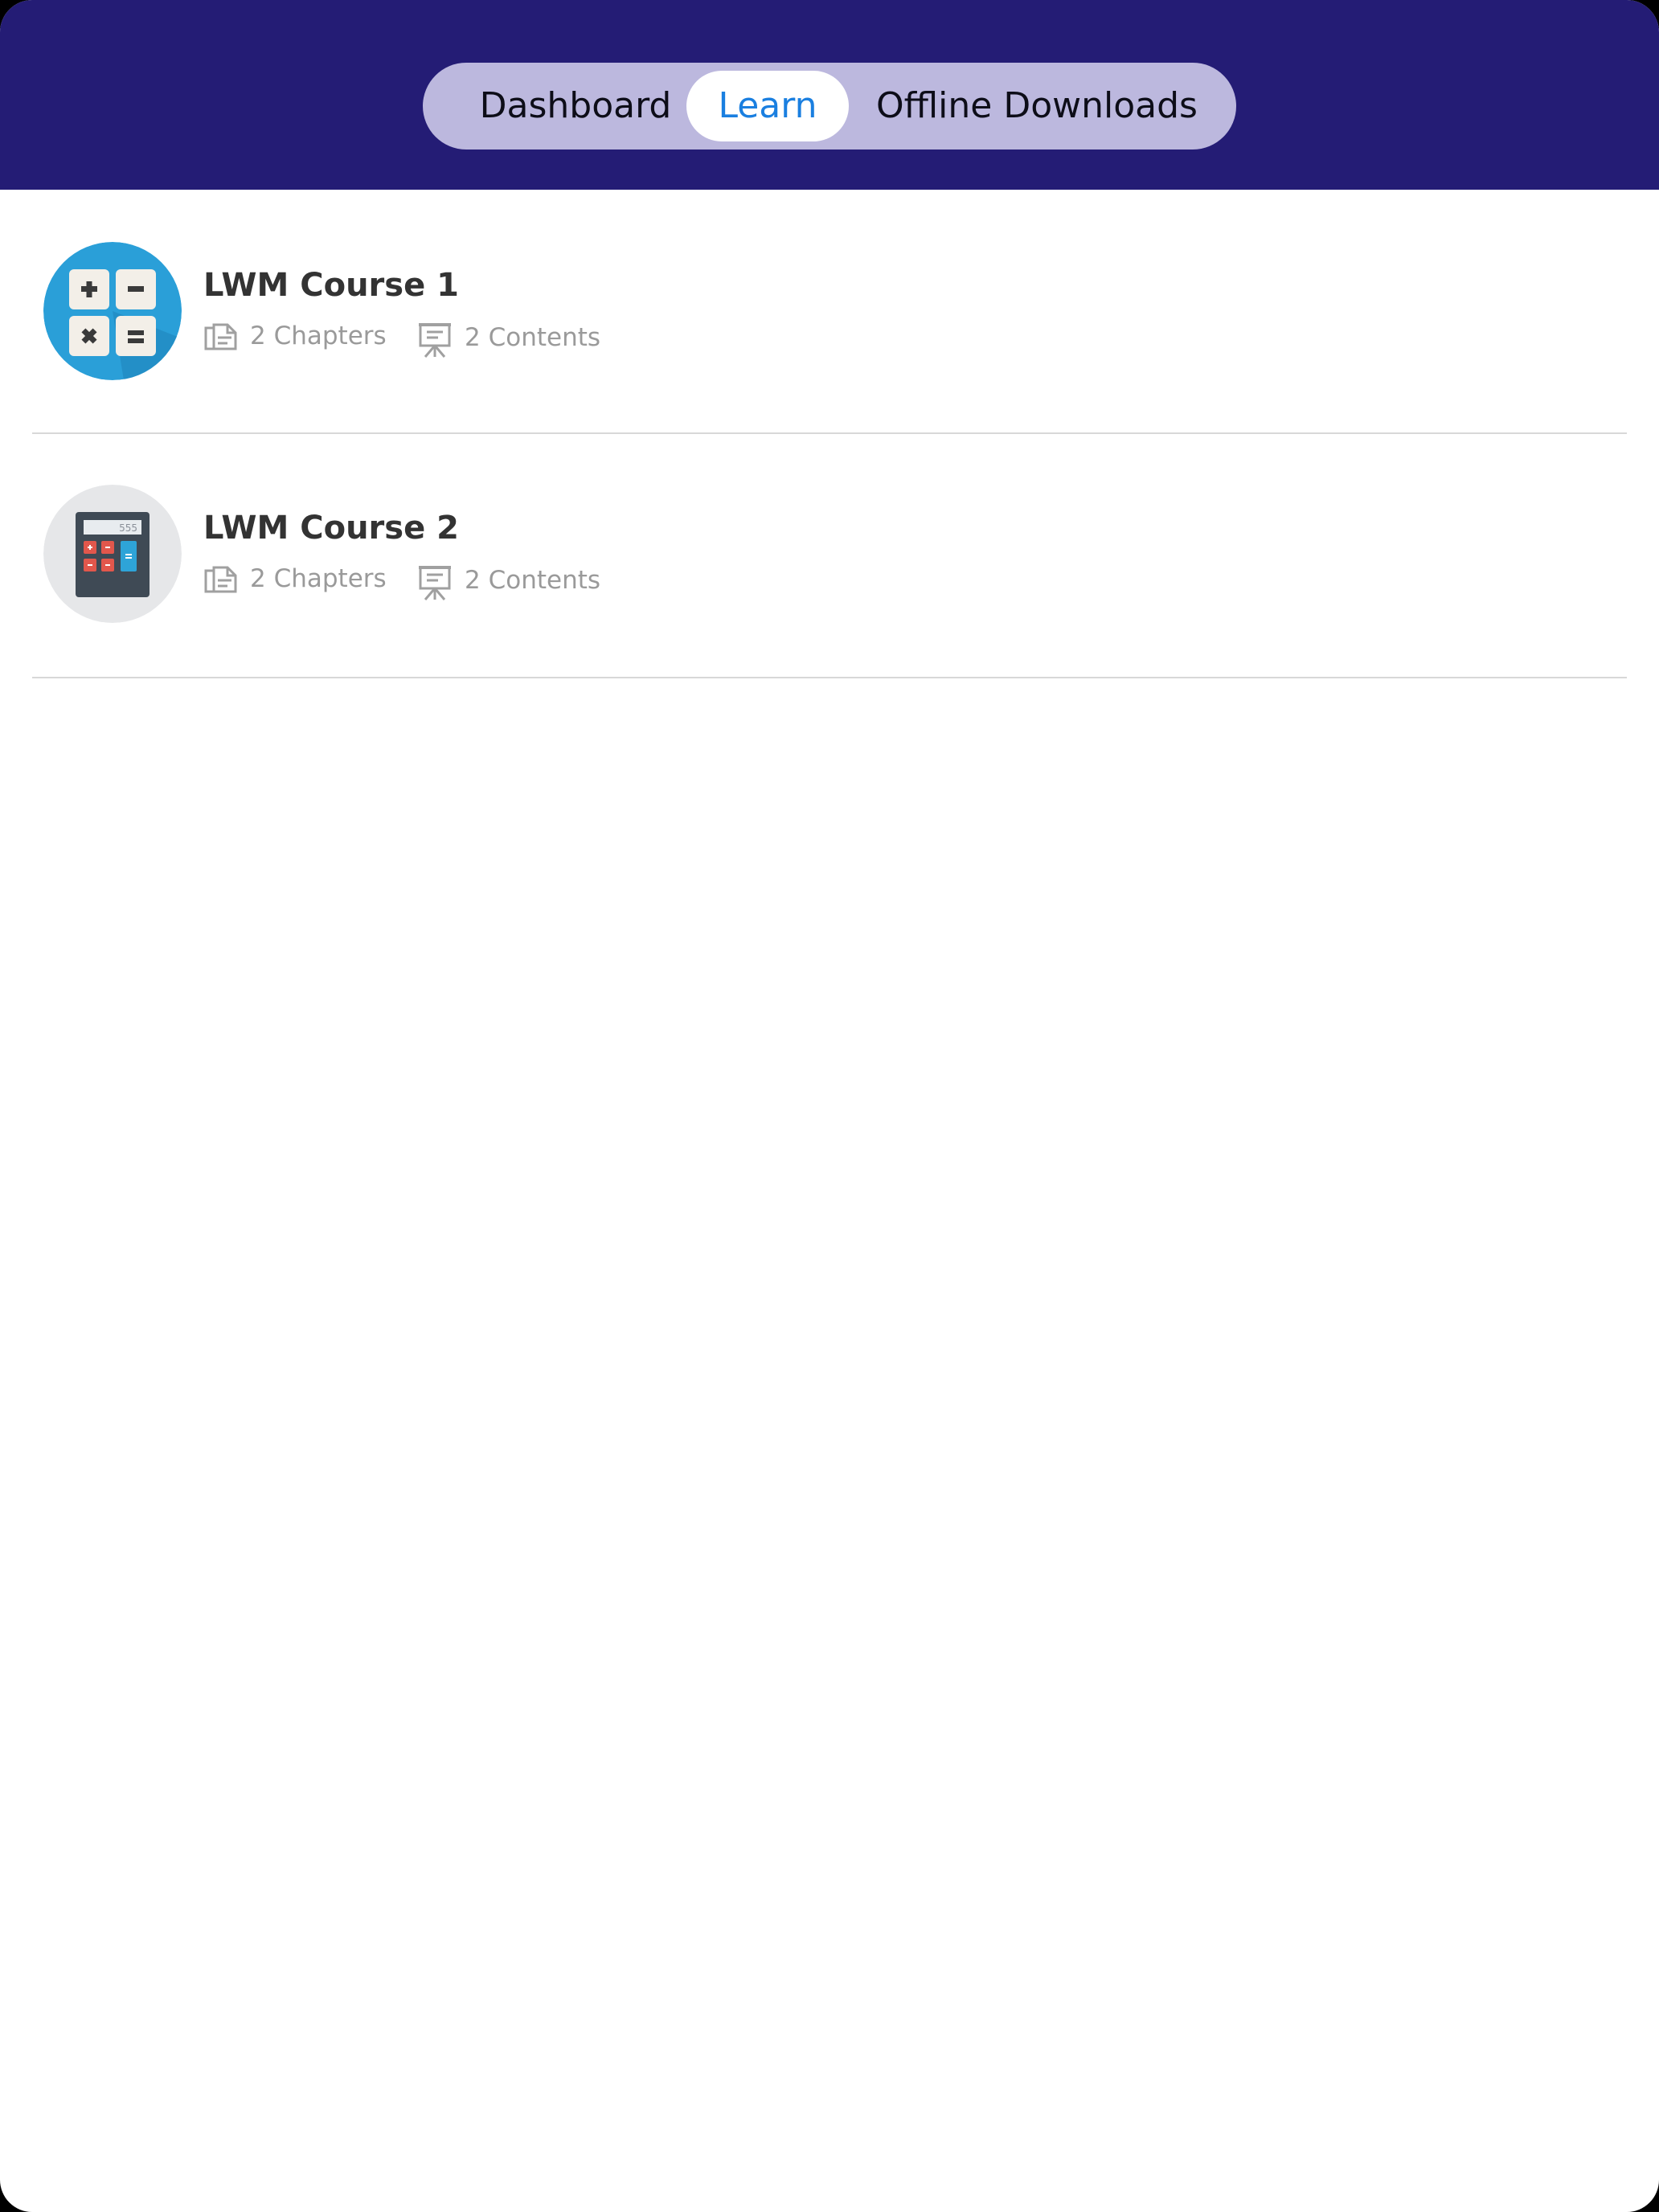 This screenshot has height=2212, width=1659. I want to click on course-list-item: LWM Course 1 2 Chapters 2 Contents, so click(829, 312).